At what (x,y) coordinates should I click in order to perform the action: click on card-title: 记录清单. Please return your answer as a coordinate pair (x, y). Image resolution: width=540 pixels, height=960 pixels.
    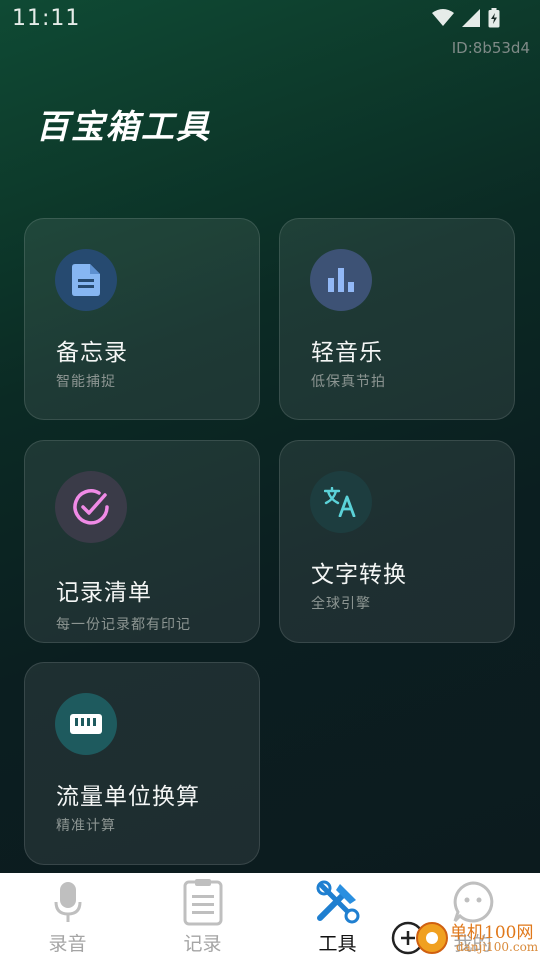
    Looking at the image, I should click on (104, 593).